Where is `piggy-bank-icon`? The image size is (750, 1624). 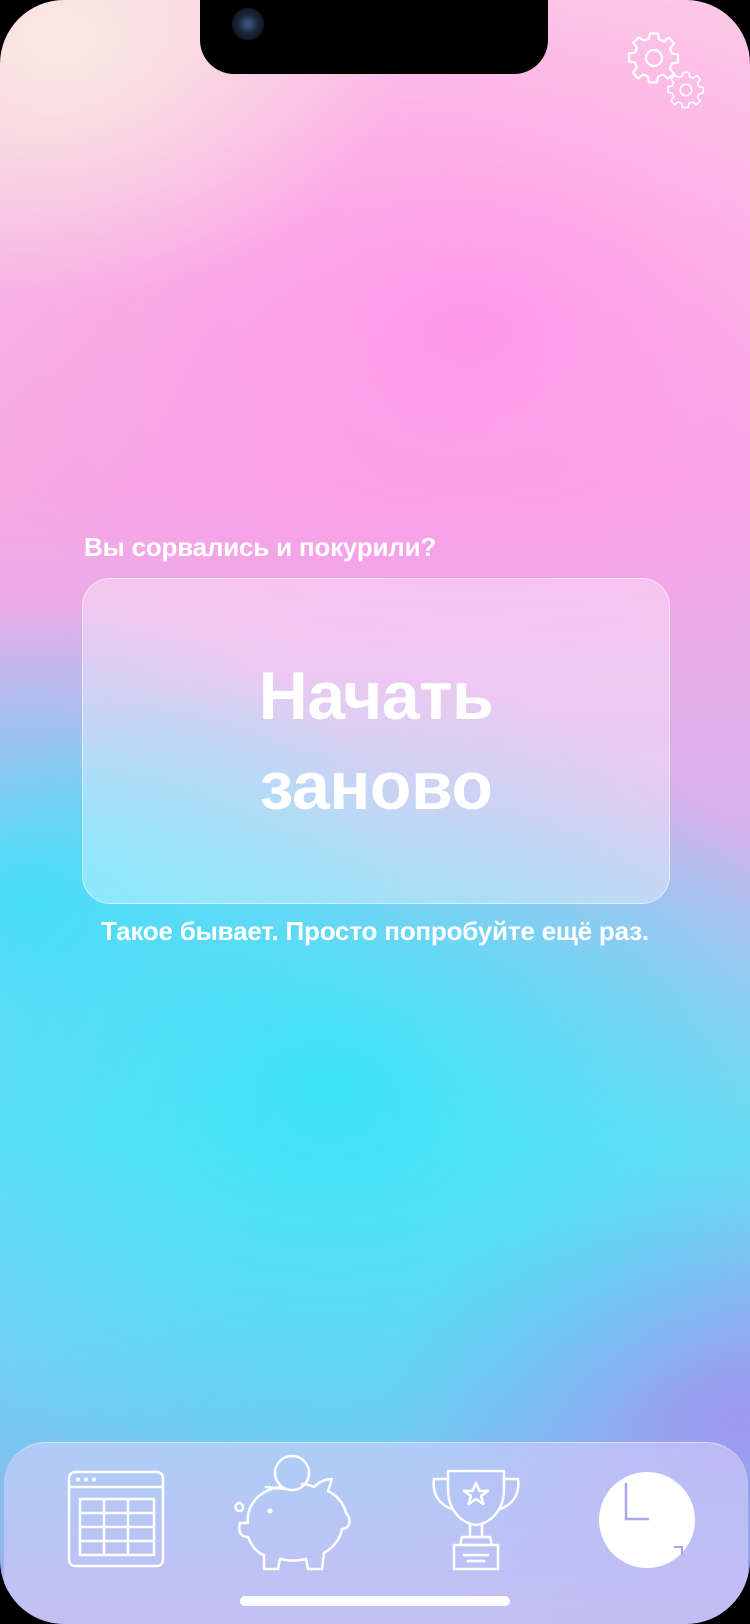 piggy-bank-icon is located at coordinates (292, 1512).